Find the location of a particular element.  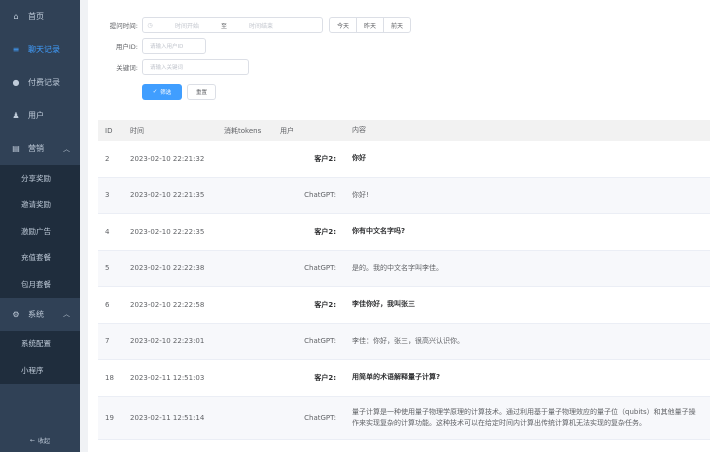

clock-icon: ◷ is located at coordinates (150, 25).